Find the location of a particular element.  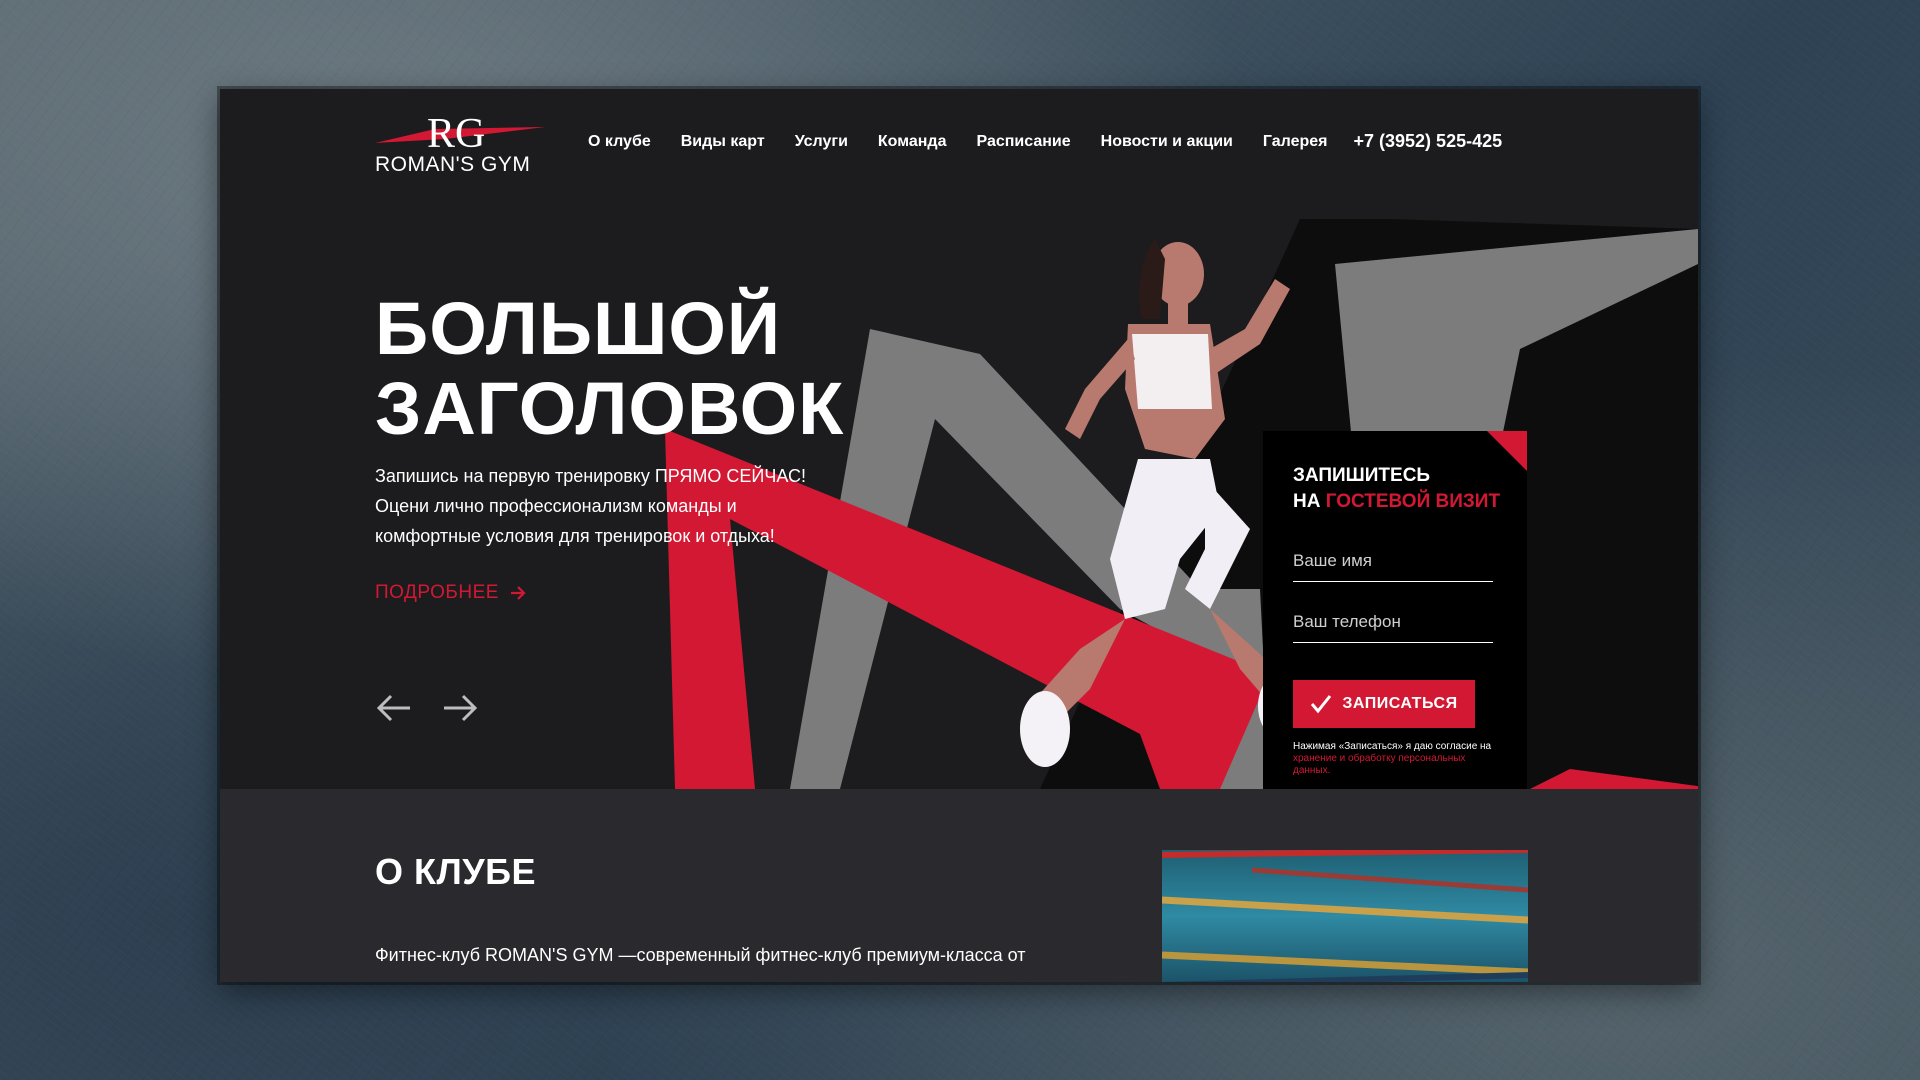

hero-headline: БОЛЬШОЙ ЗАГОЛОВОК is located at coordinates (609, 369).